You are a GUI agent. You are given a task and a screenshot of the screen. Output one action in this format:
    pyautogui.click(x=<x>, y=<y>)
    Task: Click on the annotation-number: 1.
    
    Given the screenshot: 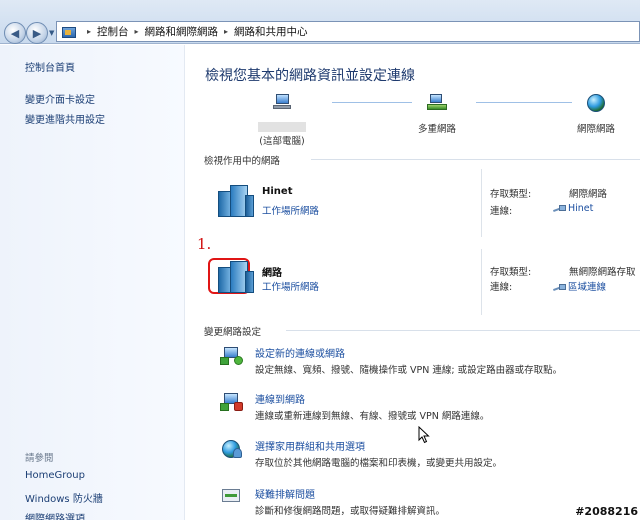 What is the action you would take?
    pyautogui.click(x=204, y=244)
    